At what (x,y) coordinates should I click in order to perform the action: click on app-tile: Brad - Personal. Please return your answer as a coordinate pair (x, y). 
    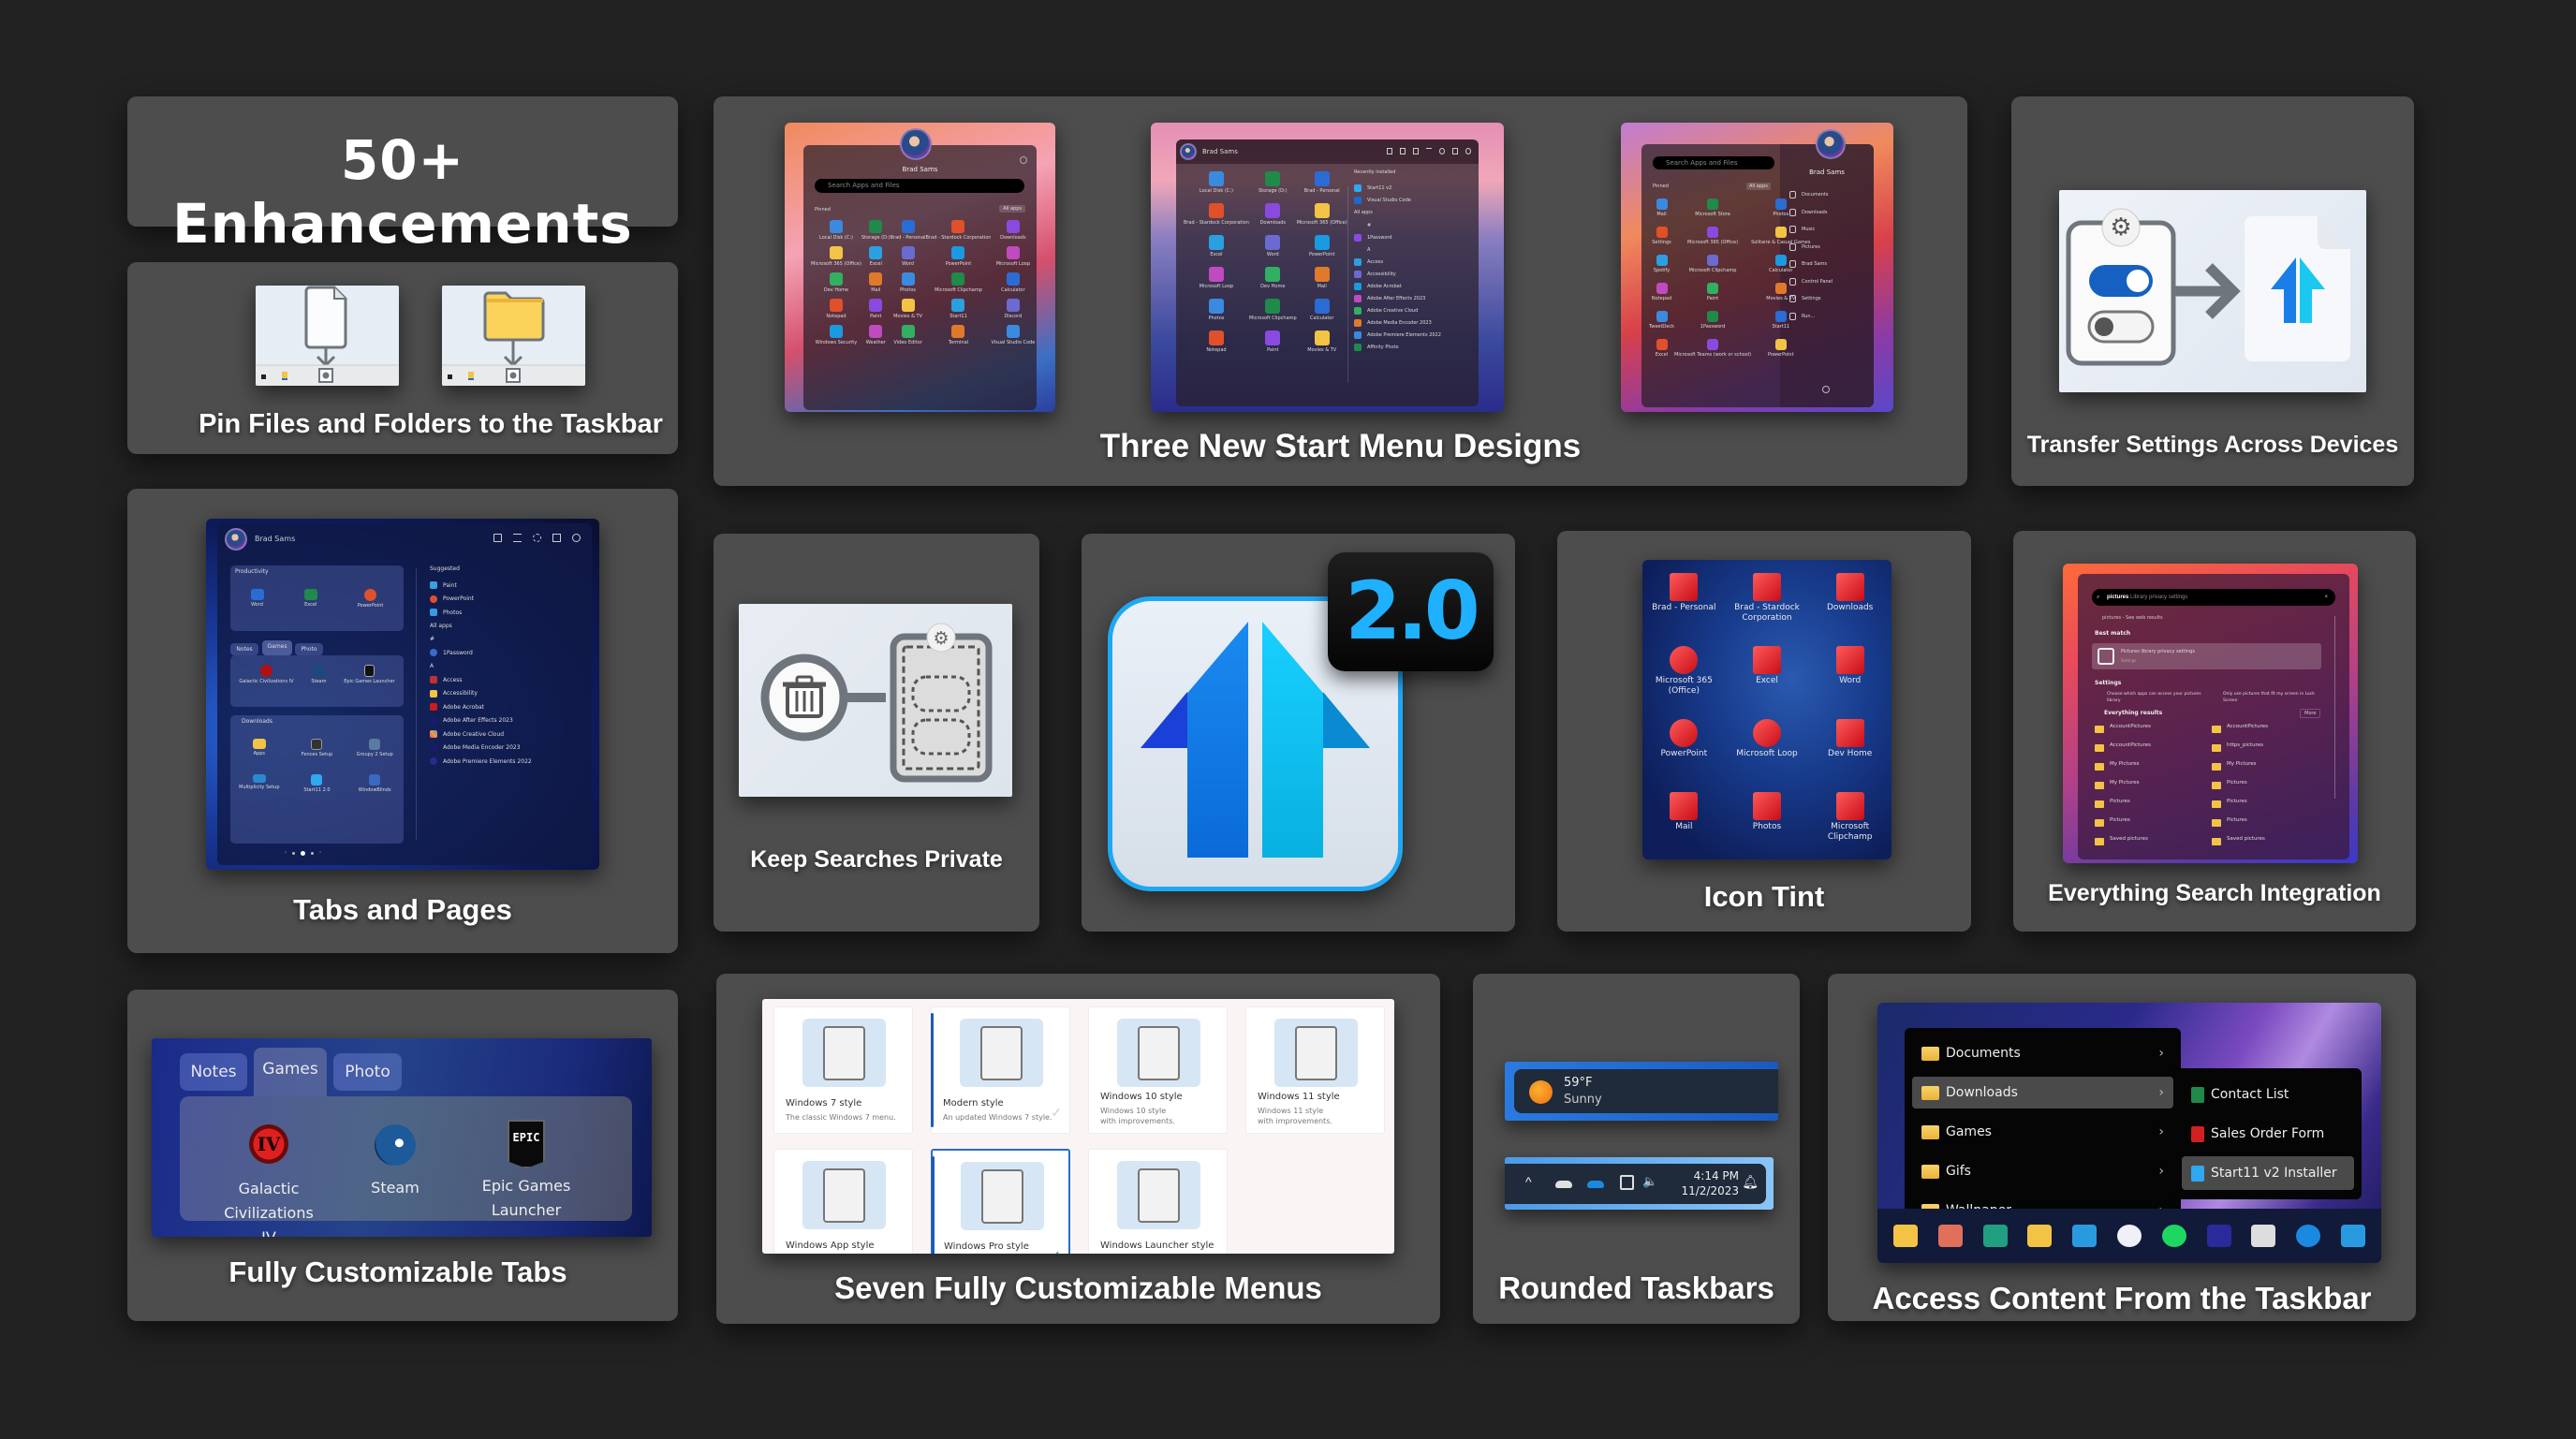
    Looking at the image, I should click on (908, 230).